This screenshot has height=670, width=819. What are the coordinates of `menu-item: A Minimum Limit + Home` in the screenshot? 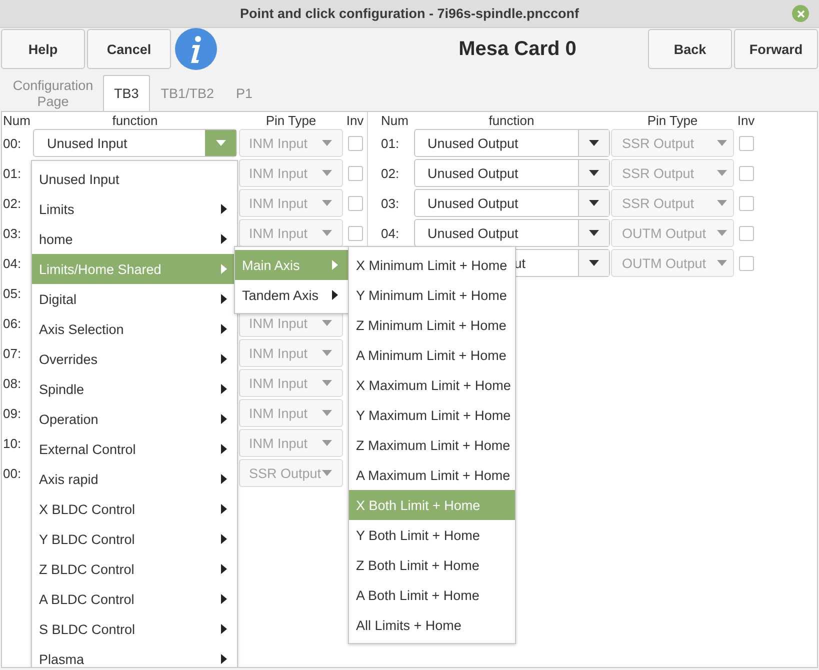 It's located at (432, 355).